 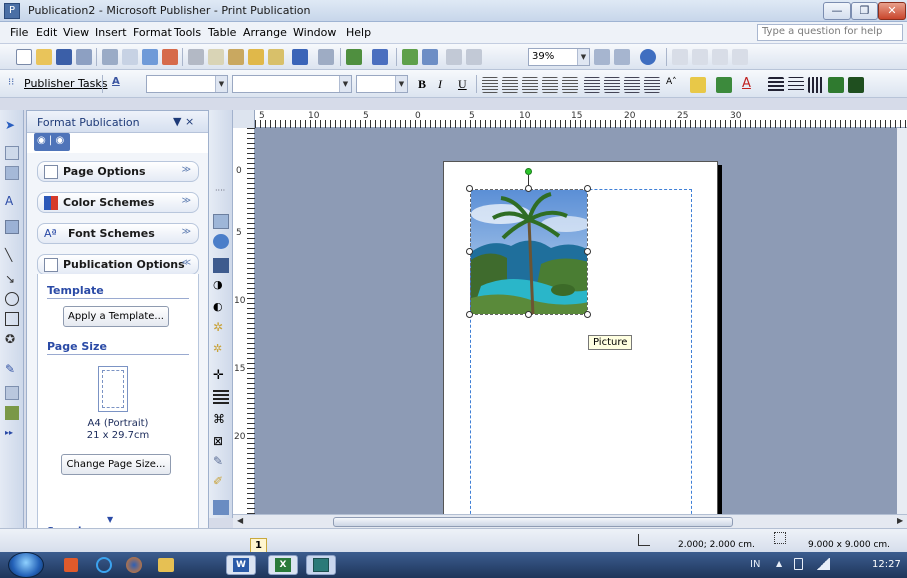 What do you see at coordinates (474, 57) in the screenshot?
I see `pilcrow-icon` at bounding box center [474, 57].